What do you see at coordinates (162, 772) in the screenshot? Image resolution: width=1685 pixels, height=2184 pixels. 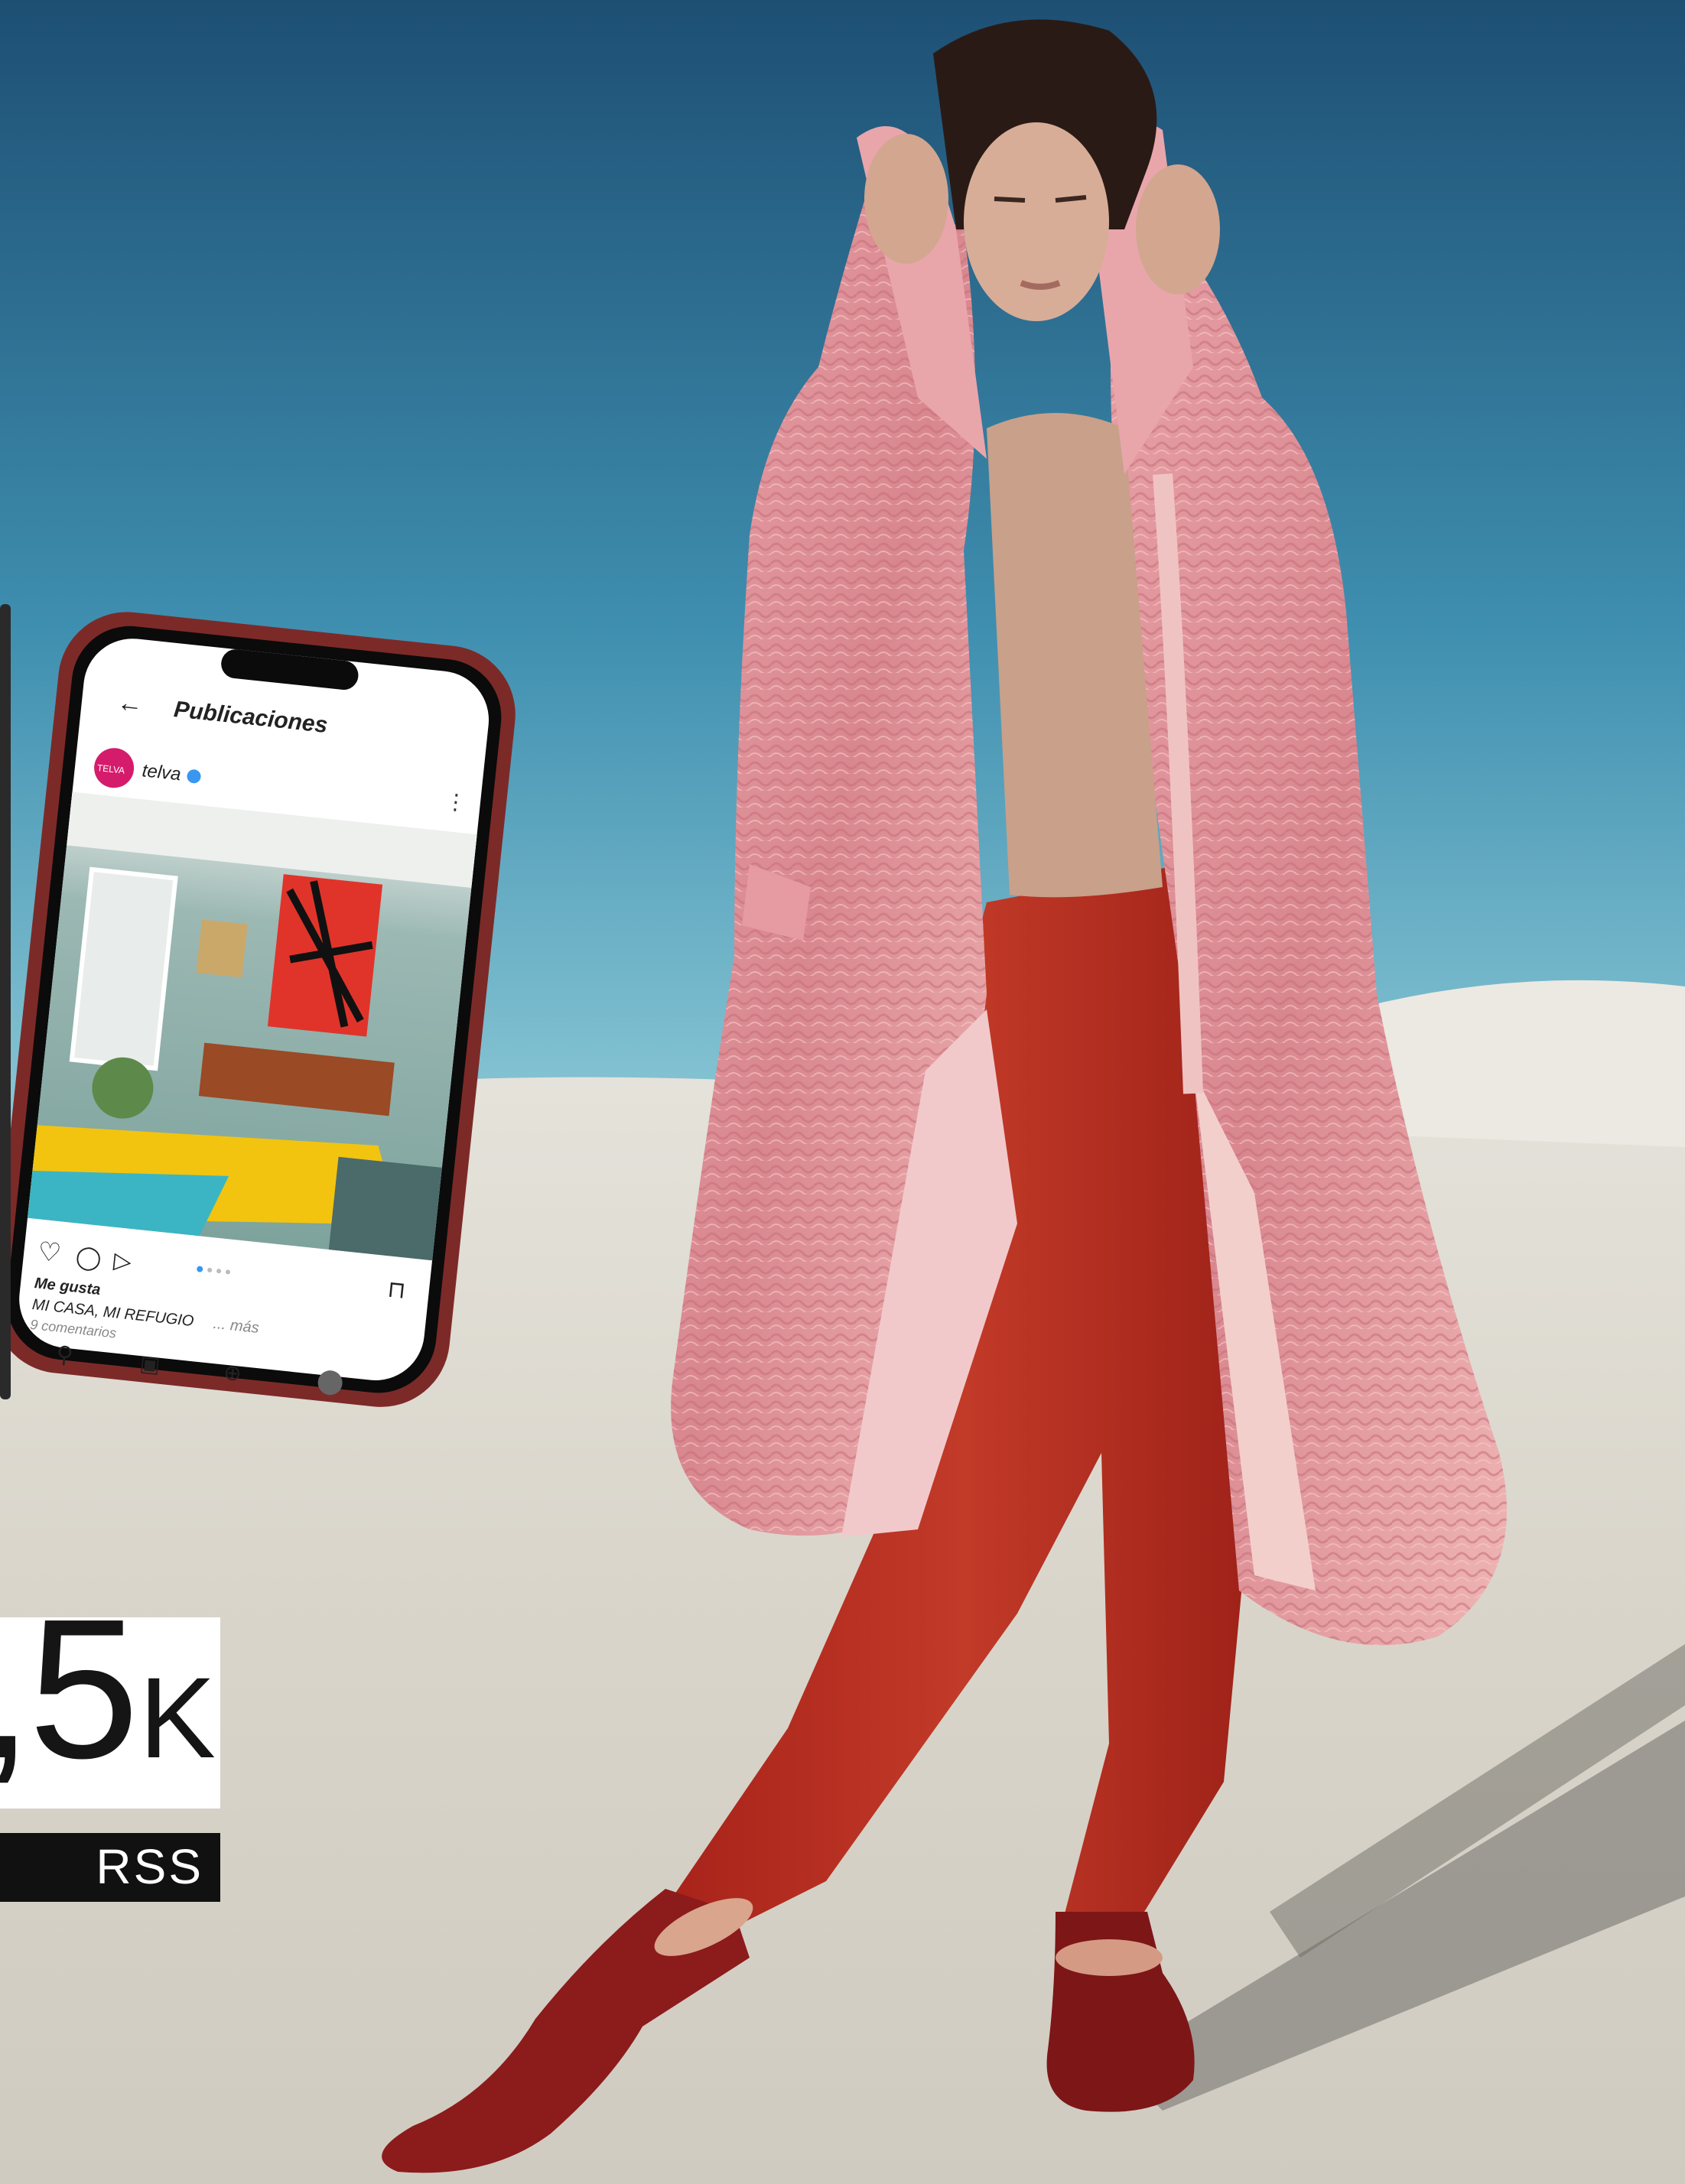 I see `account-name: telva` at bounding box center [162, 772].